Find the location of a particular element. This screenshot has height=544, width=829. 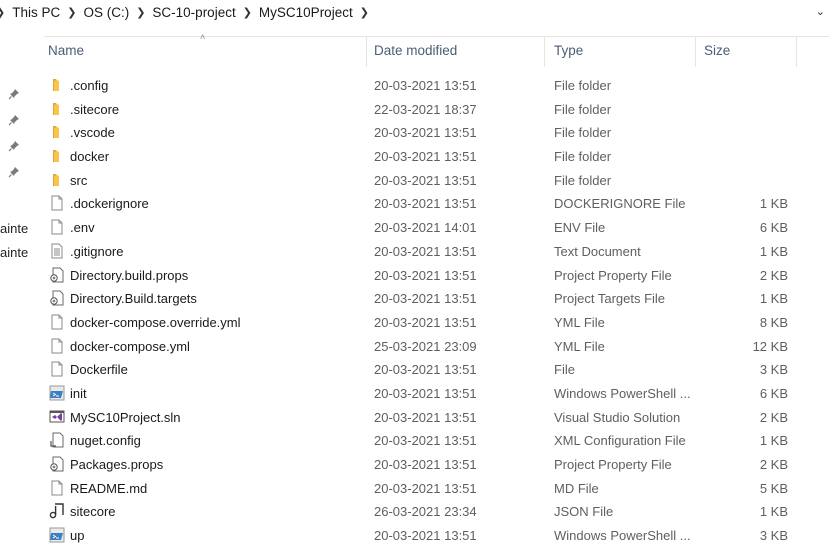

json-file-icon is located at coordinates (57, 511).